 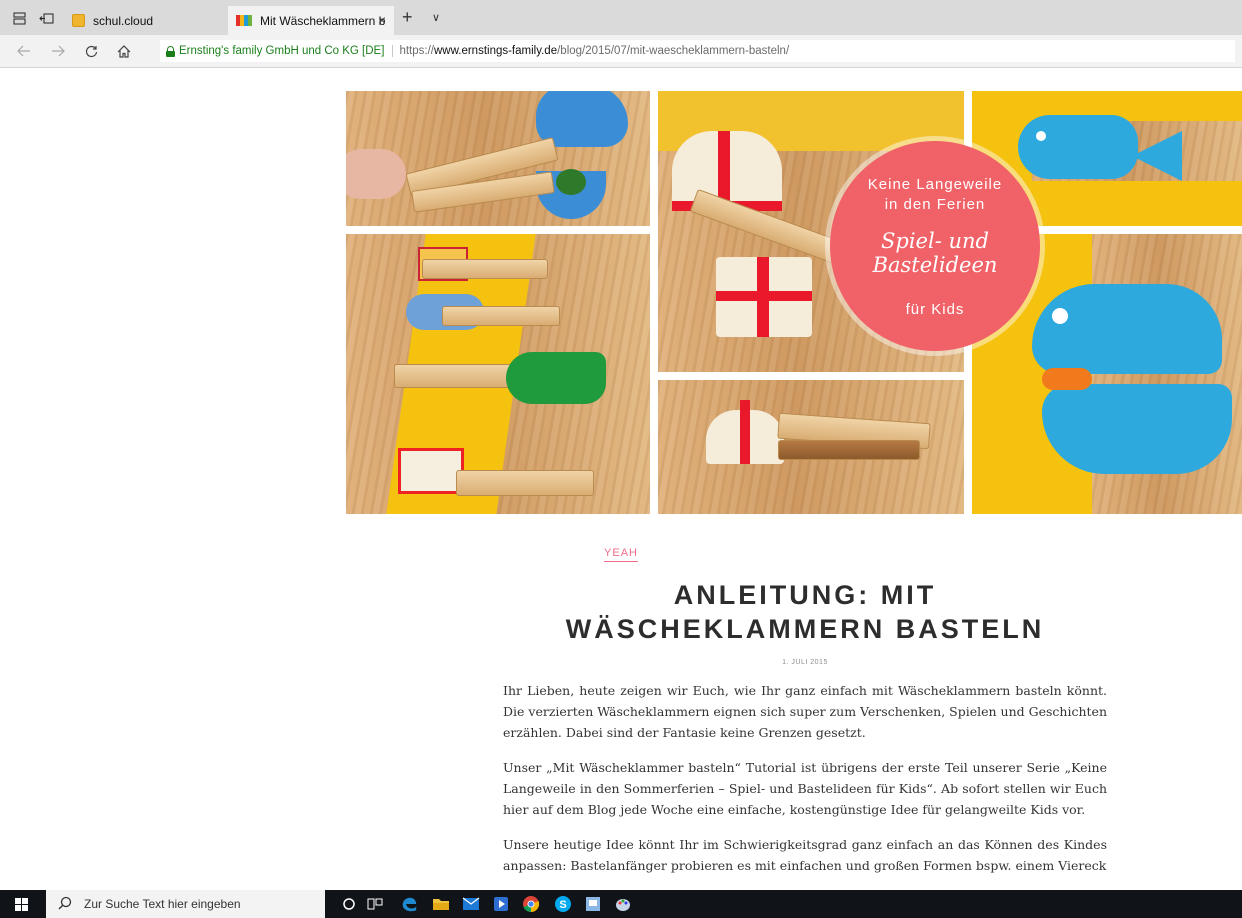 I want to click on chrome-icon, so click(x=531, y=904).